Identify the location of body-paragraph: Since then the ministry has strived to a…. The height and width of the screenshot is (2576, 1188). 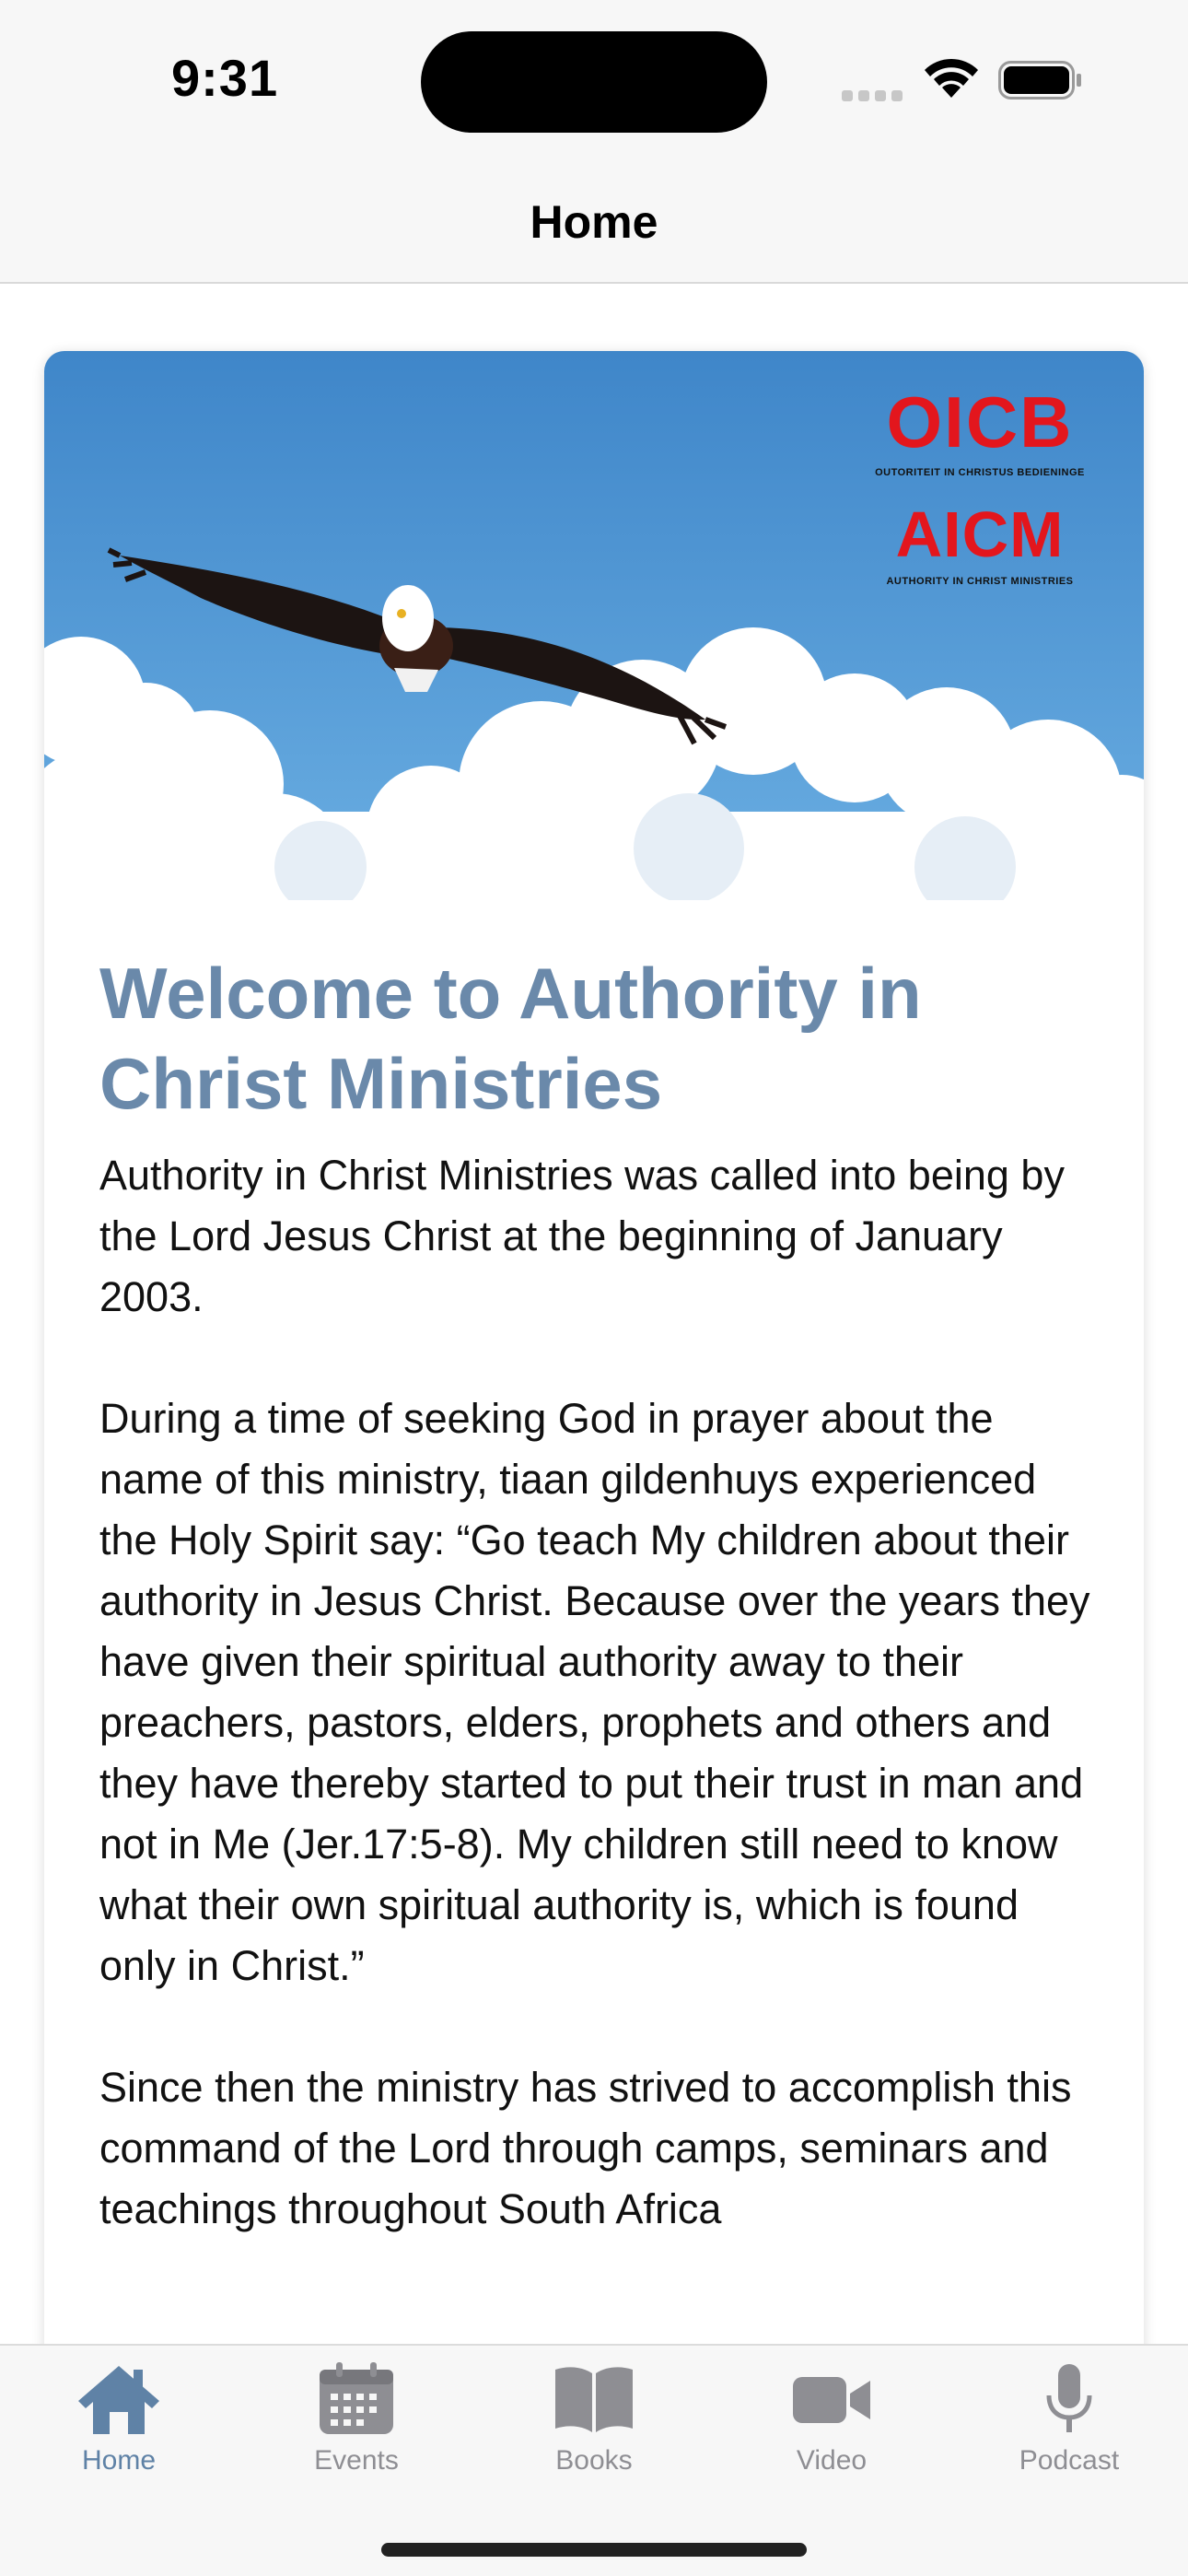
(585, 2148).